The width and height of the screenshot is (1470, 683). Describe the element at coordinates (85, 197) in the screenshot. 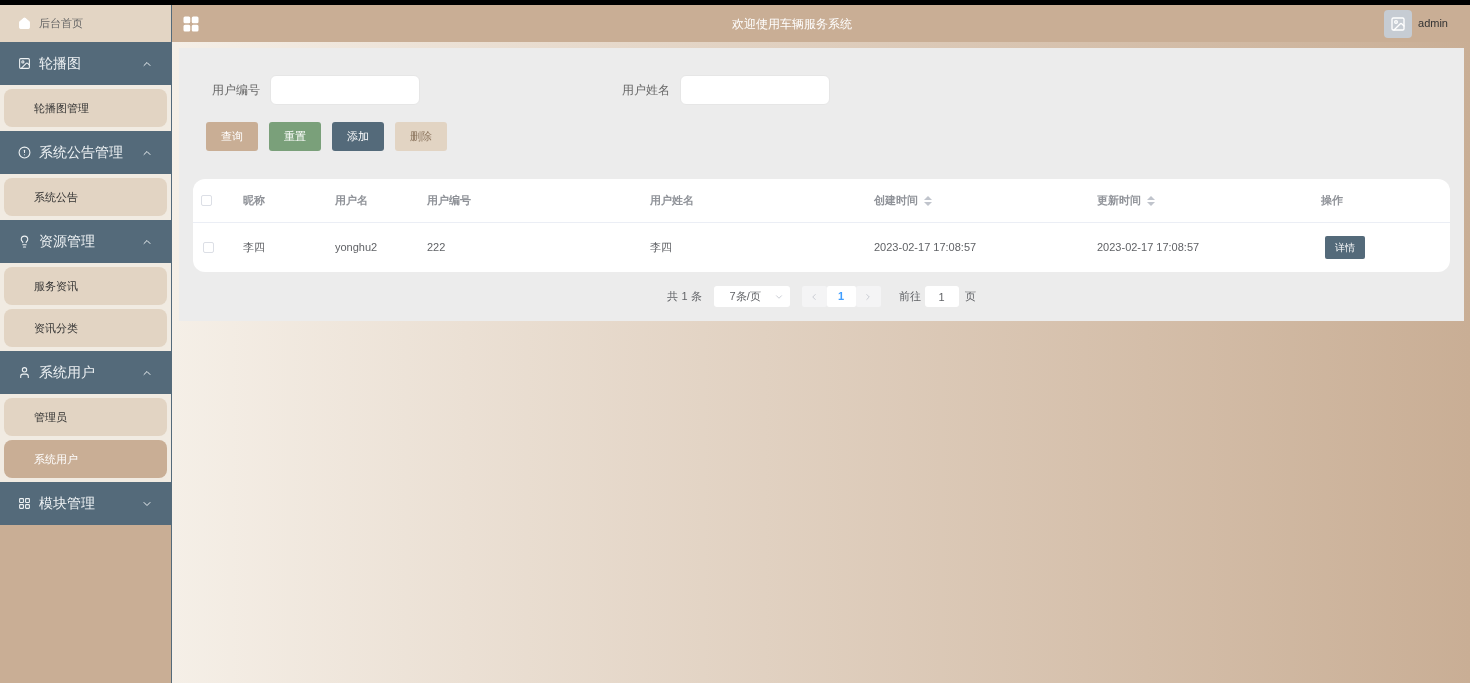

I see `submenu-item: 系统公告` at that location.